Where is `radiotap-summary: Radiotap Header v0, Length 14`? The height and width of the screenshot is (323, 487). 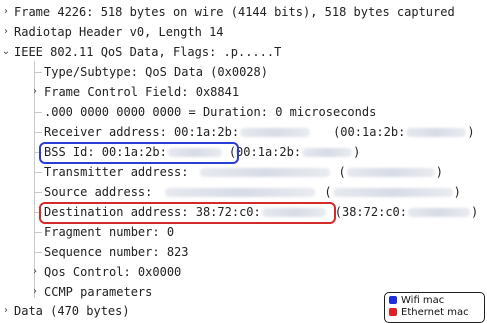
radiotap-summary: Radiotap Header v0, Length 14 is located at coordinates (119, 32).